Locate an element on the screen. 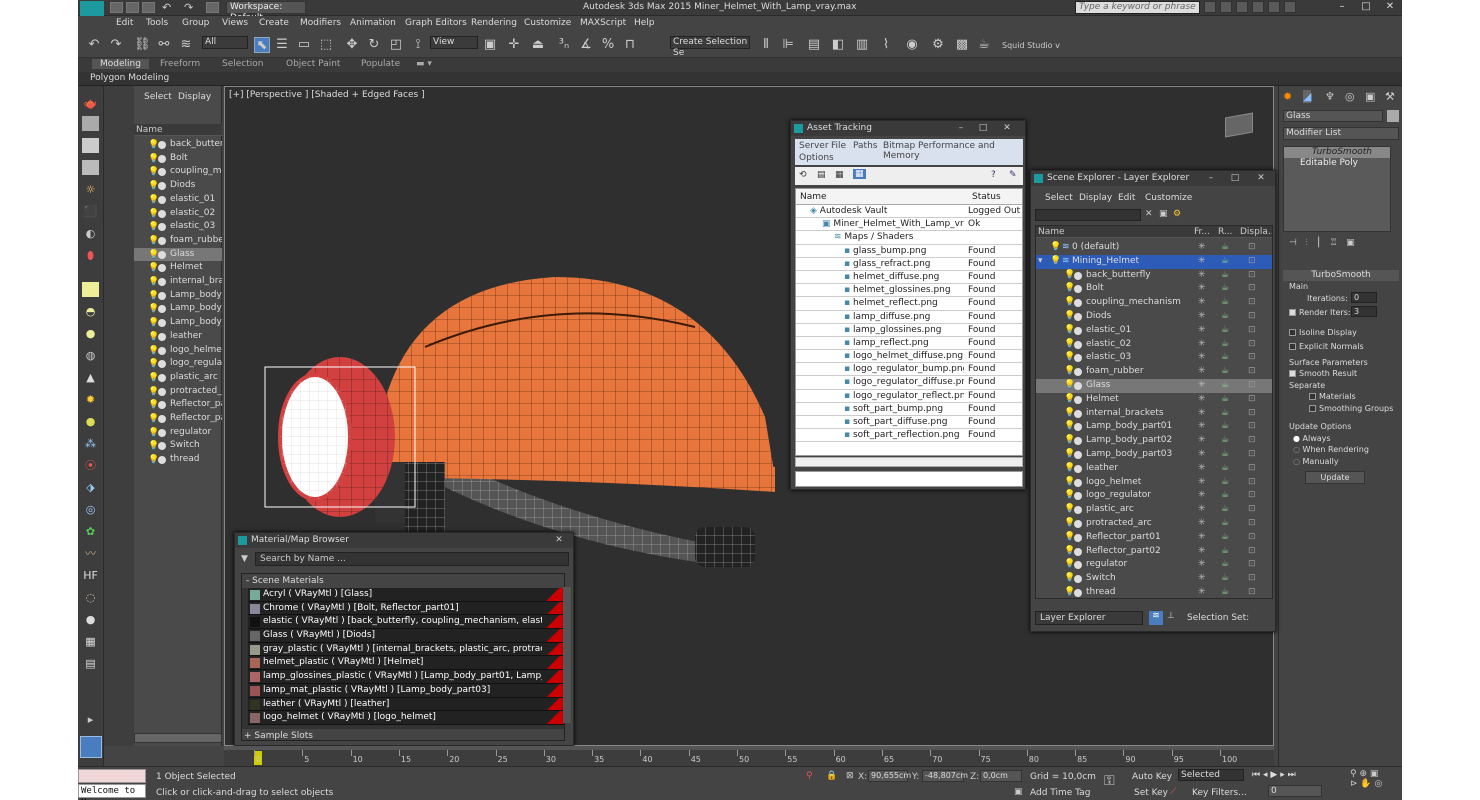 This screenshot has height=800, width=1480. menu-group: Group is located at coordinates (195, 23).